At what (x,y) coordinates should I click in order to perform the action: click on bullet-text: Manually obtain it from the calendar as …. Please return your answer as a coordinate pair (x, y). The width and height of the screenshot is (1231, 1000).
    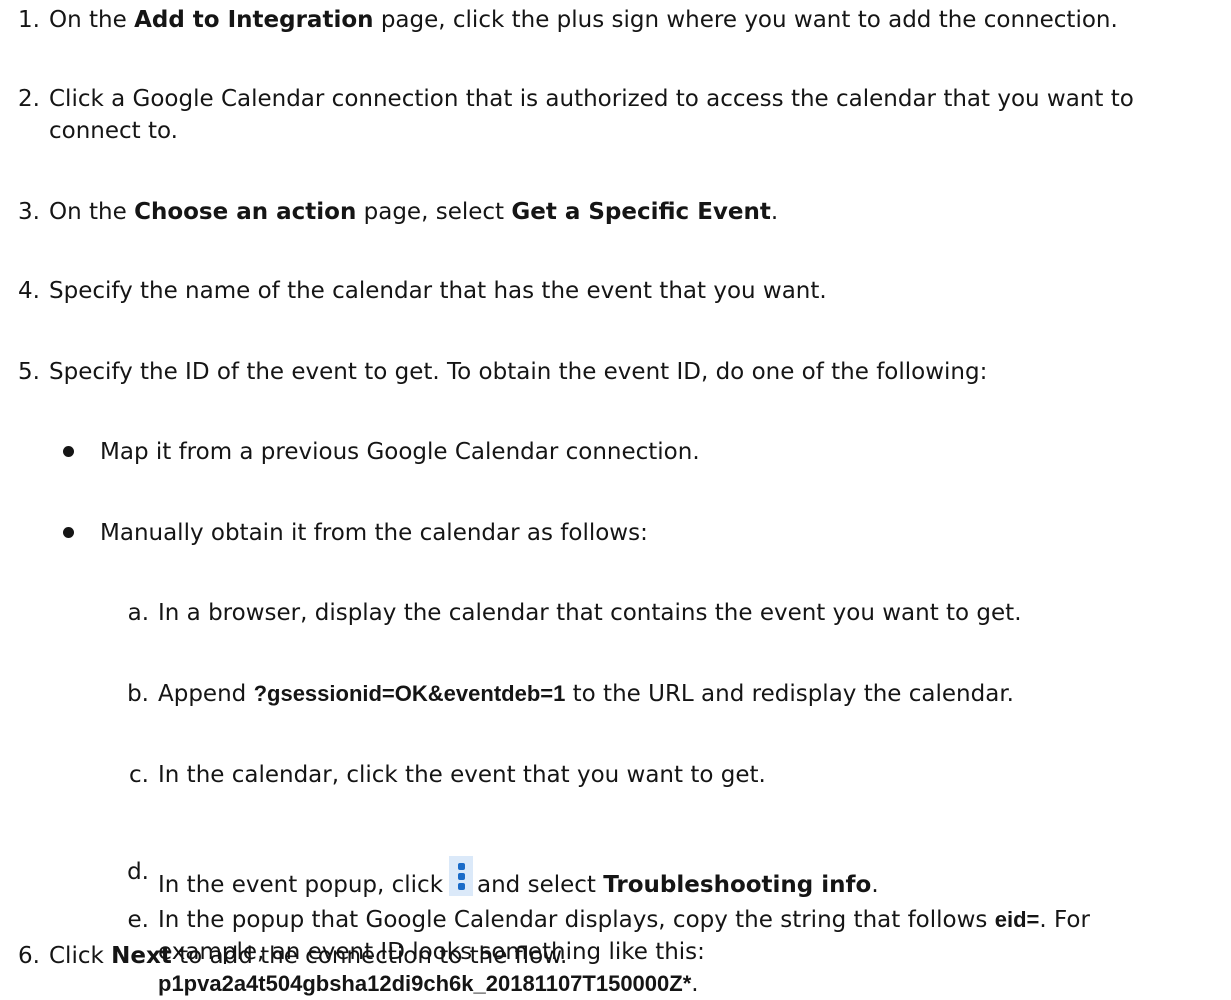
    Looking at the image, I should click on (374, 533).